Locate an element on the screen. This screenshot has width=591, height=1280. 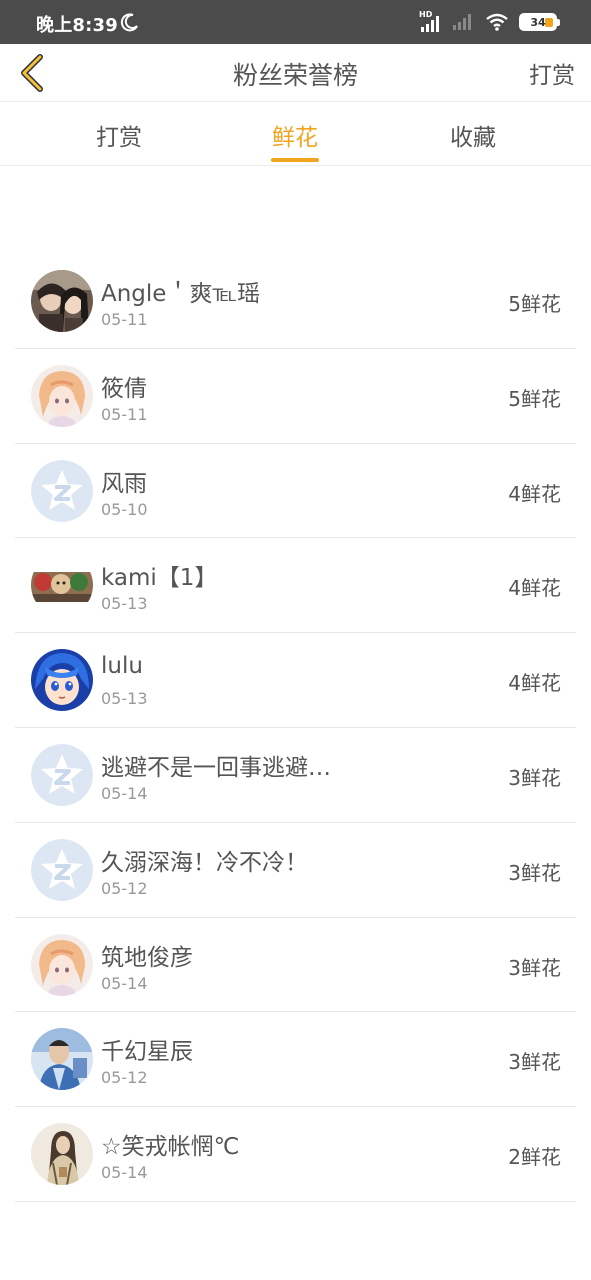
tab-reward: 打赏 is located at coordinates (119, 135).